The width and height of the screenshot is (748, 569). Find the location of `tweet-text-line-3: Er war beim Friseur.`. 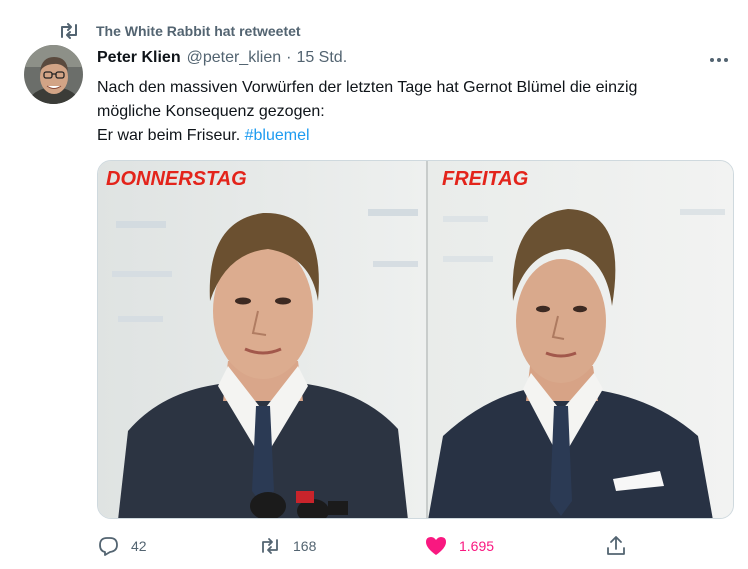

tweet-text-line-3: Er war beim Friseur. is located at coordinates (169, 135).